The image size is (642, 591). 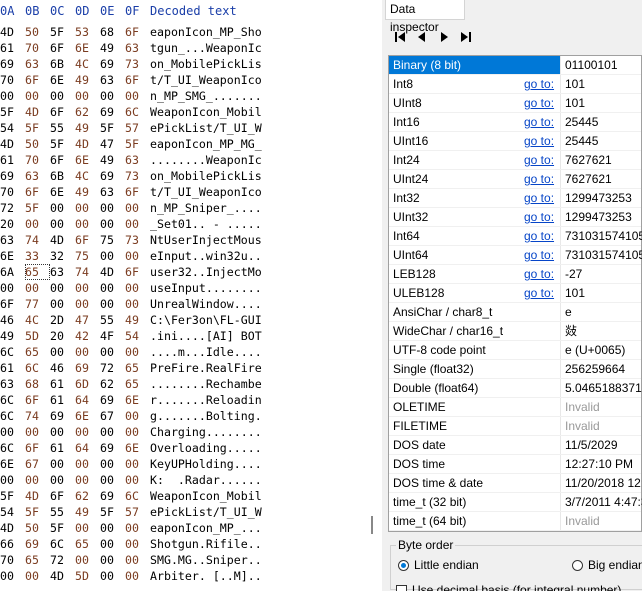 I want to click on decoded-text: user32..InjectMo, so click(x=206, y=272).